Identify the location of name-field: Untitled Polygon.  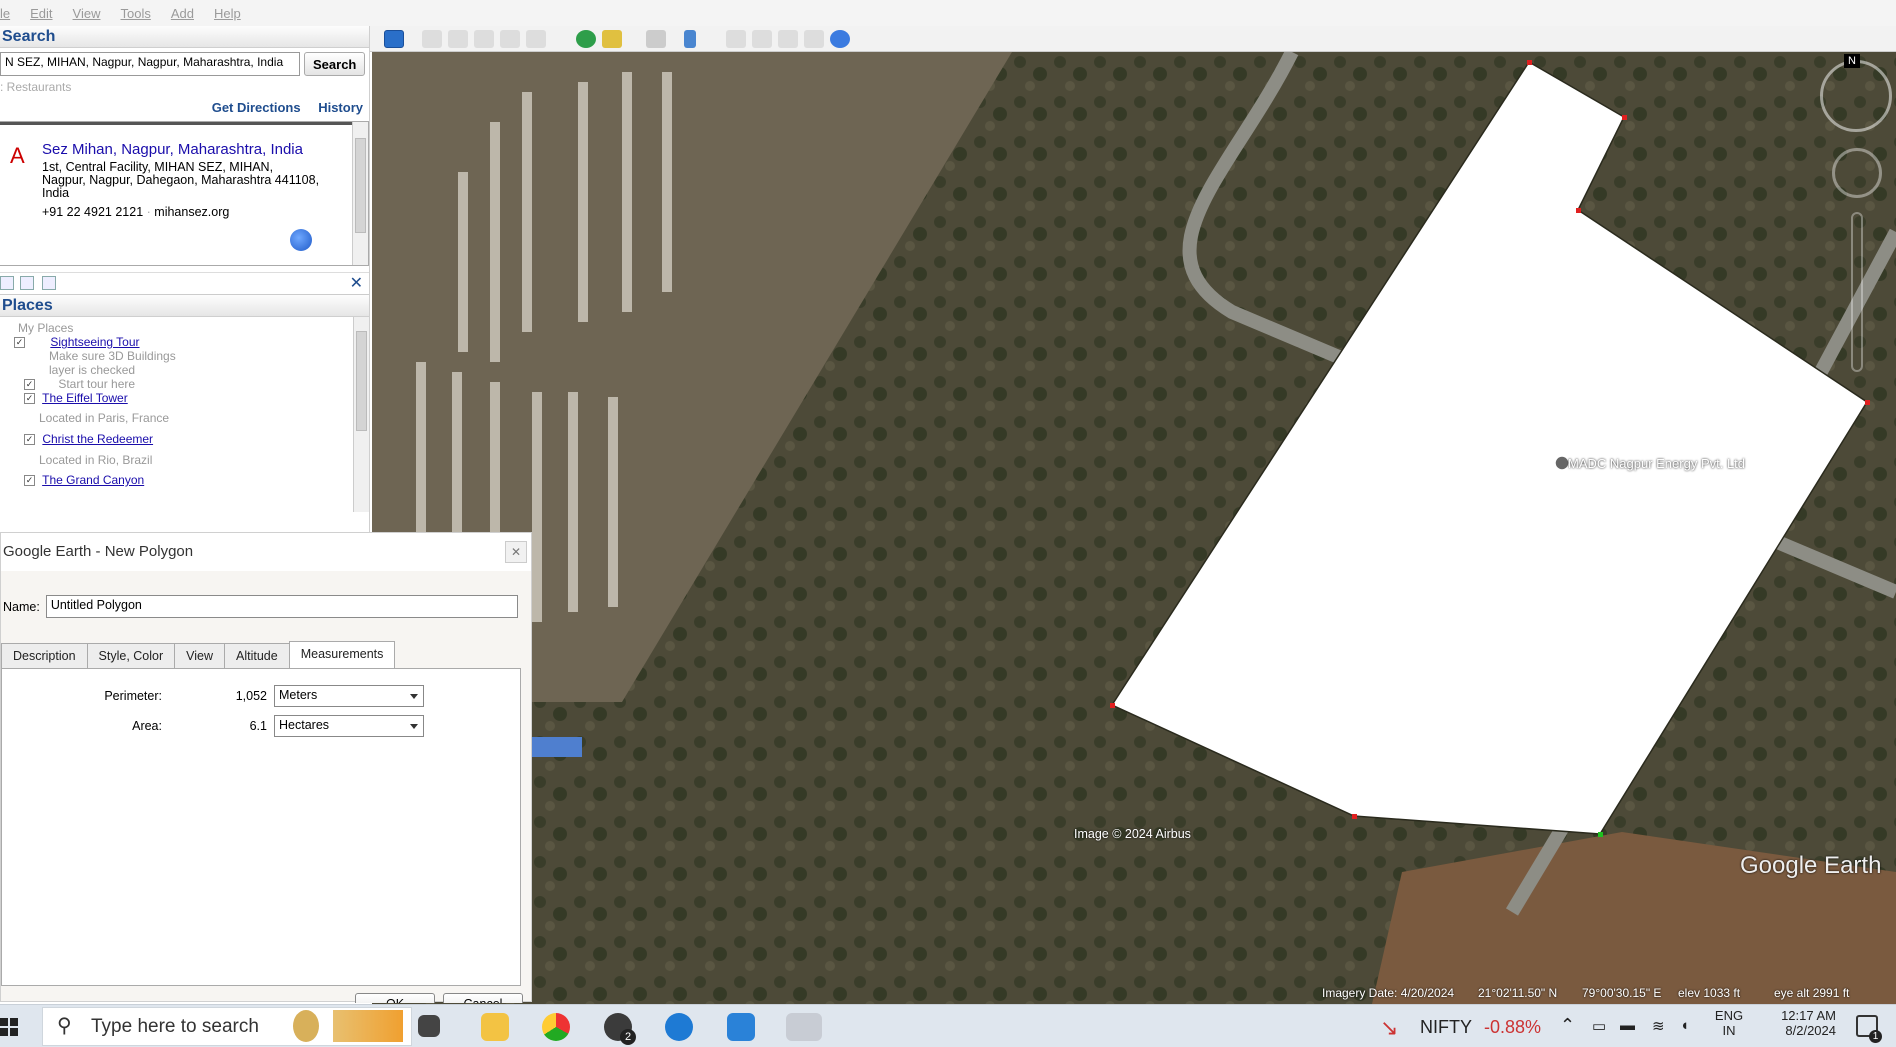
(281, 606).